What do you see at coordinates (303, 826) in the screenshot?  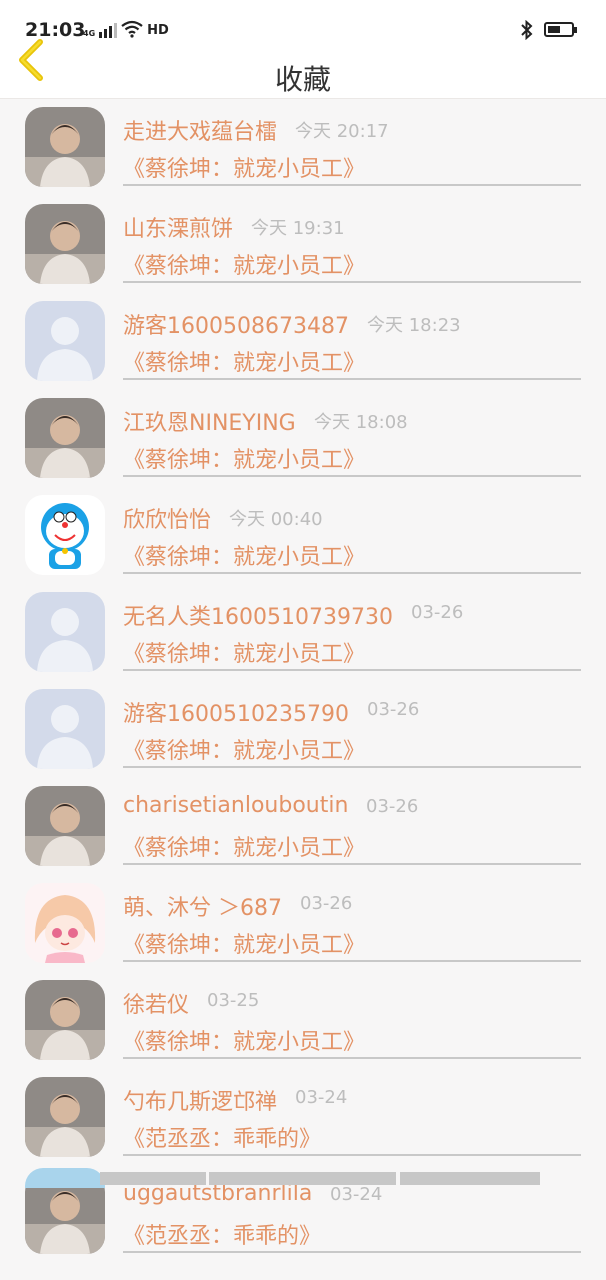 I see `list-item: charisetianlouboutin 03-26 《蔡徐坤：就宠小员工》` at bounding box center [303, 826].